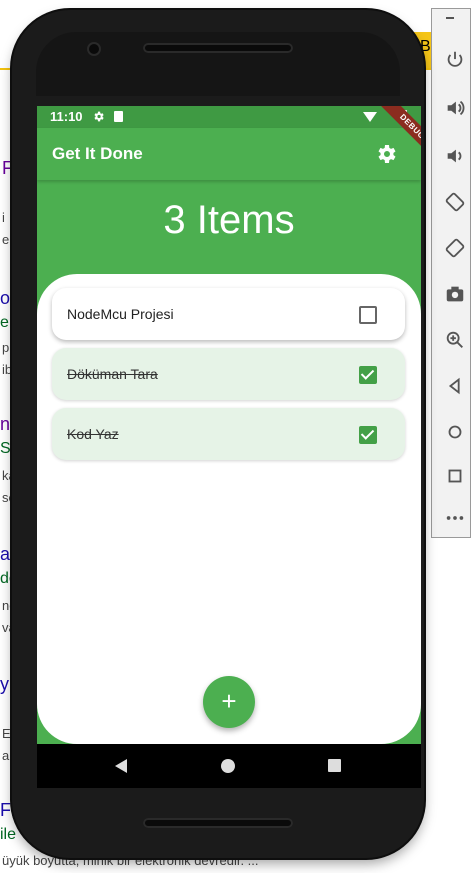  Describe the element at coordinates (5, 554) in the screenshot. I see `bg-fragment: a` at that location.